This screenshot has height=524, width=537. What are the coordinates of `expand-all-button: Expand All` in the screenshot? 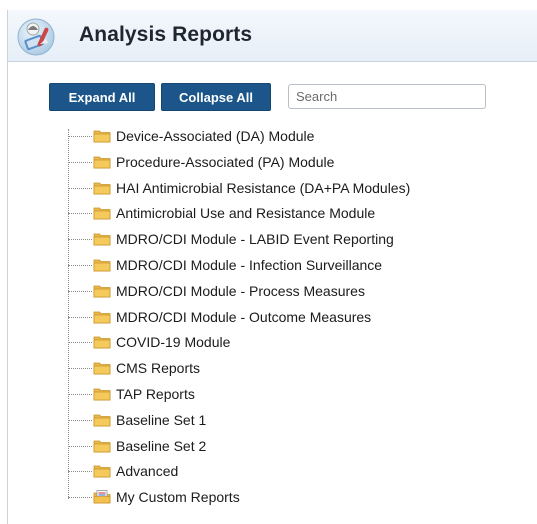 It's located at (102, 97).